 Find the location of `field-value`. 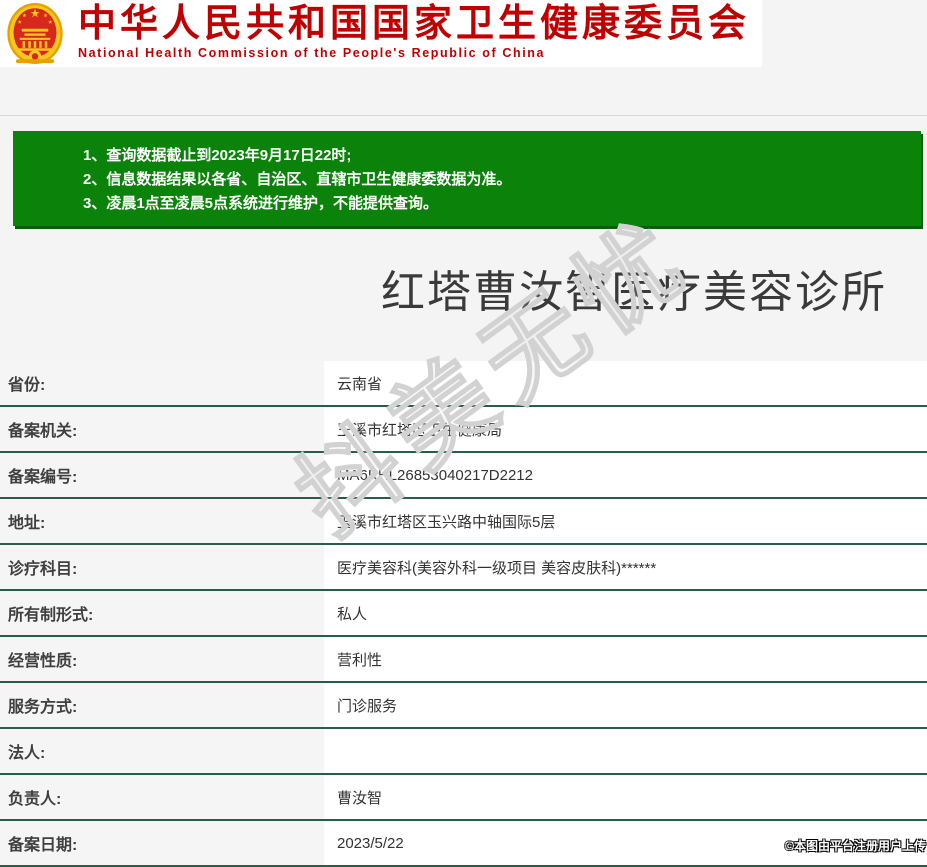

field-value is located at coordinates (625, 751).